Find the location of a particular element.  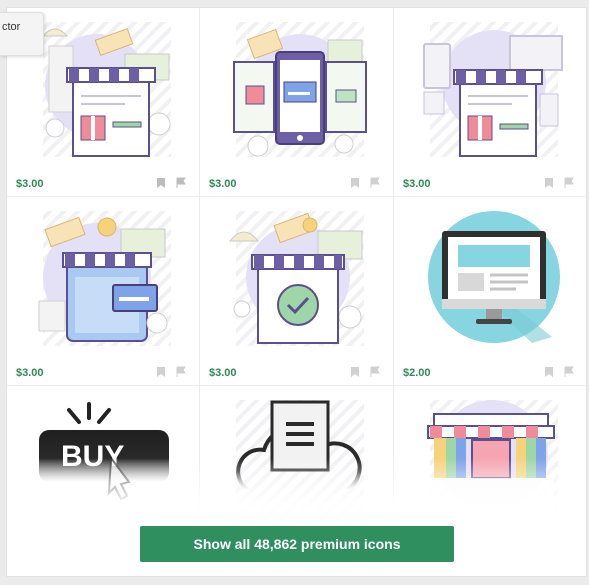

icon-card-5: $3.00 is located at coordinates (297, 291).